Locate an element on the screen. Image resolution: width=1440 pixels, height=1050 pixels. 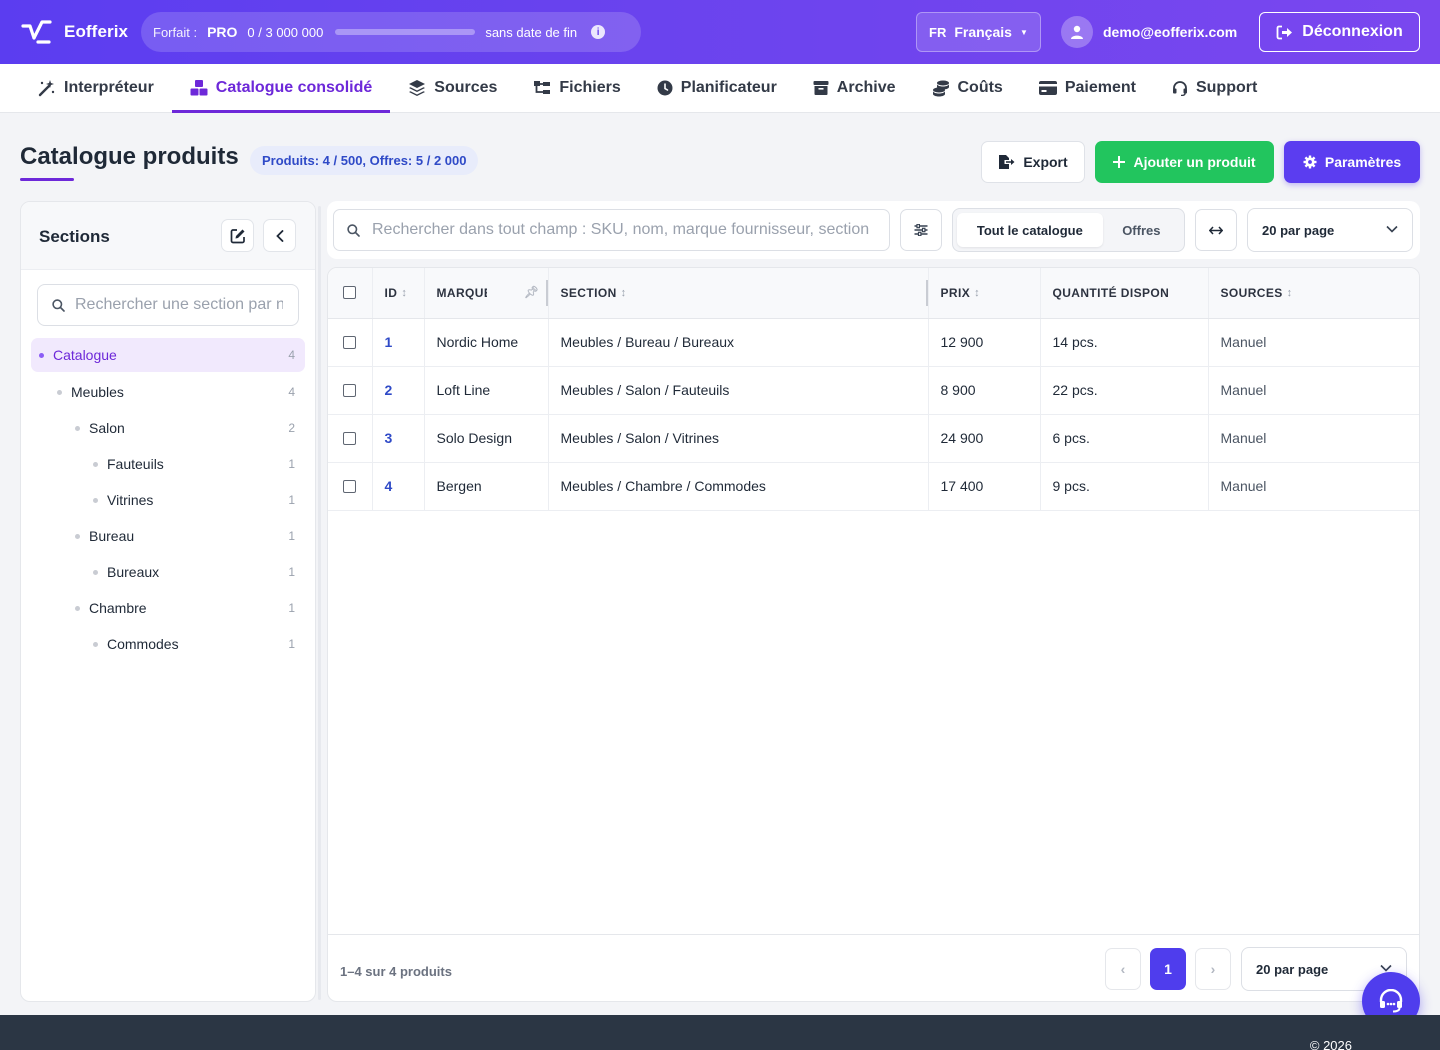
tree-item-catalogue: Catalogue 4 is located at coordinates (168, 355).